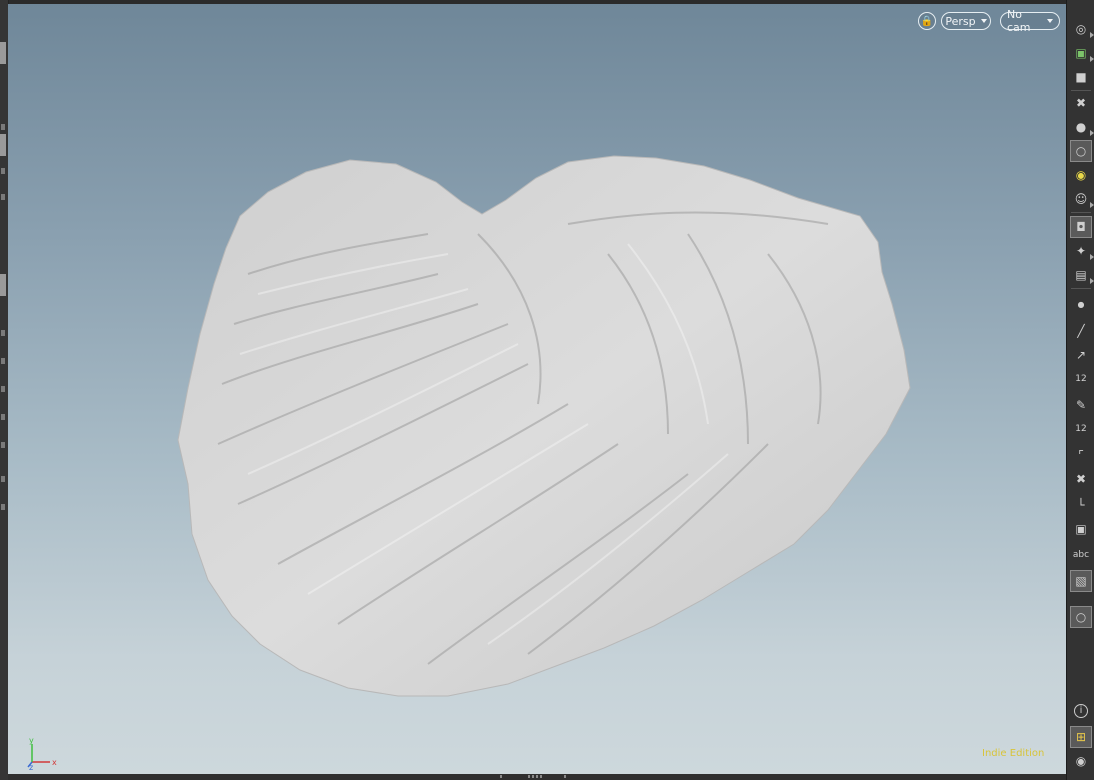  Describe the element at coordinates (1082, 29) in the screenshot. I see `eye-visibility-icon: ◎` at that location.